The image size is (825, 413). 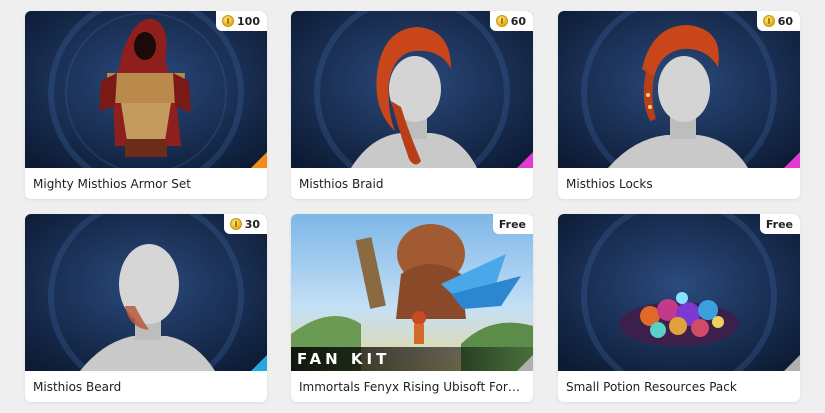 I want to click on store-card-misthios-beard: 30 Misthios Beard, so click(x=146, y=308).